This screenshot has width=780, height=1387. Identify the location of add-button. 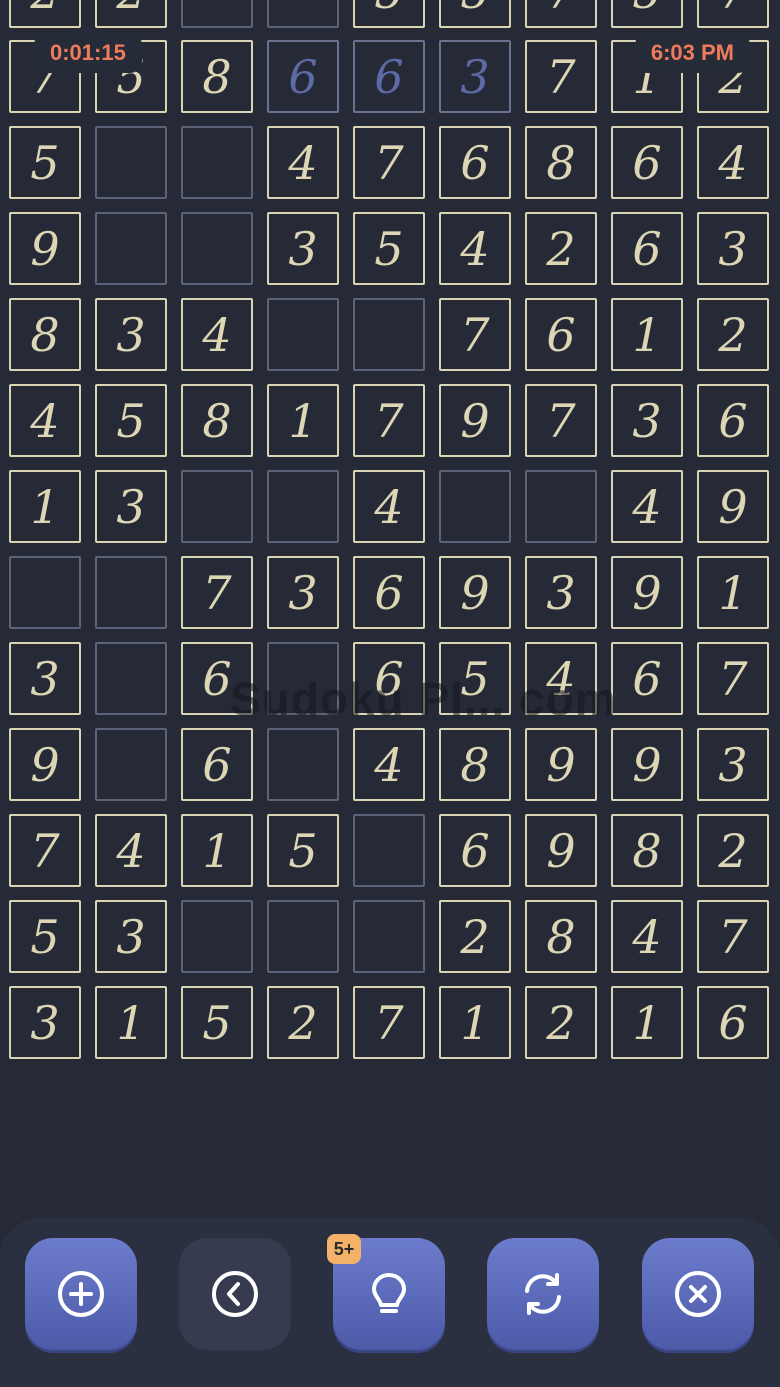
(81, 1294).